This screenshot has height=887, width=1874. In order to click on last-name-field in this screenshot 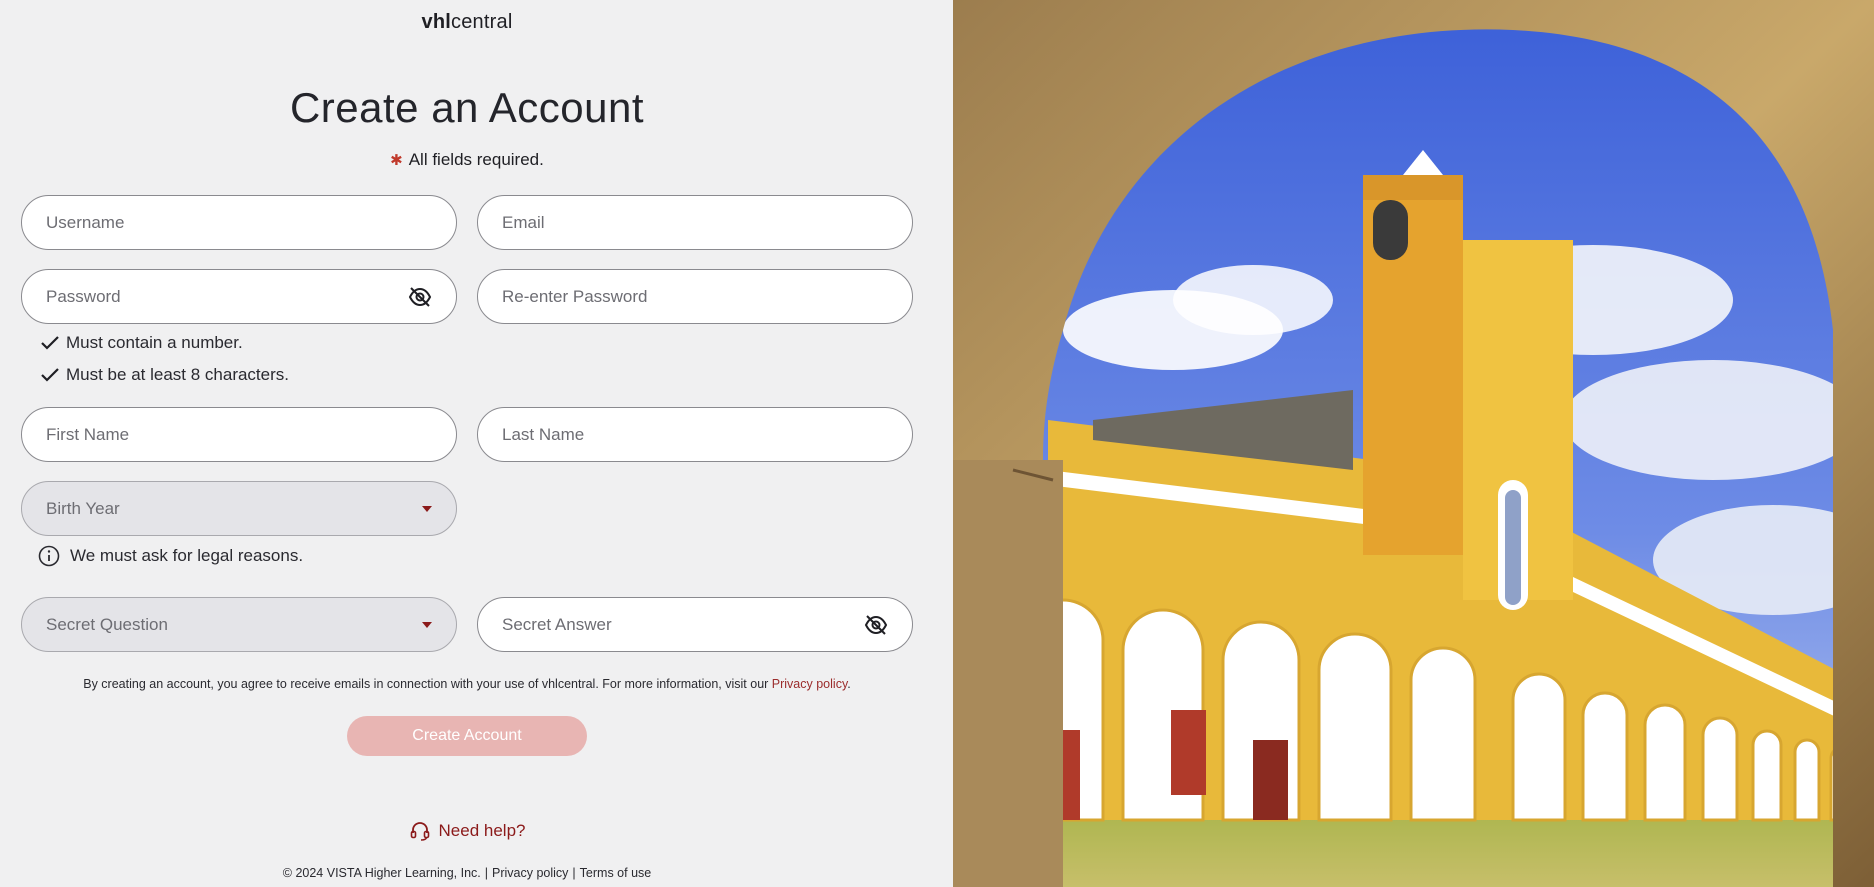, I will do `click(695, 434)`.